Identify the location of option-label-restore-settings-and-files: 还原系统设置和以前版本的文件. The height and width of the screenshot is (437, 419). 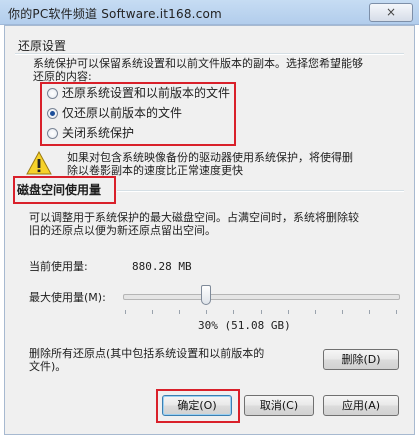
(146, 93).